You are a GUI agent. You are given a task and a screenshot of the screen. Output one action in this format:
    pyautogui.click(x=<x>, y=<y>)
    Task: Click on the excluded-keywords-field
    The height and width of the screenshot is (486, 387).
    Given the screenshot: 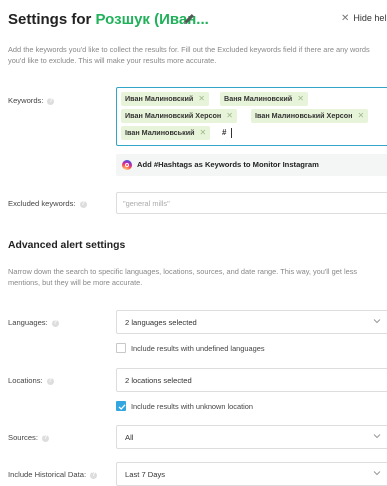 What is the action you would take?
    pyautogui.click(x=251, y=203)
    